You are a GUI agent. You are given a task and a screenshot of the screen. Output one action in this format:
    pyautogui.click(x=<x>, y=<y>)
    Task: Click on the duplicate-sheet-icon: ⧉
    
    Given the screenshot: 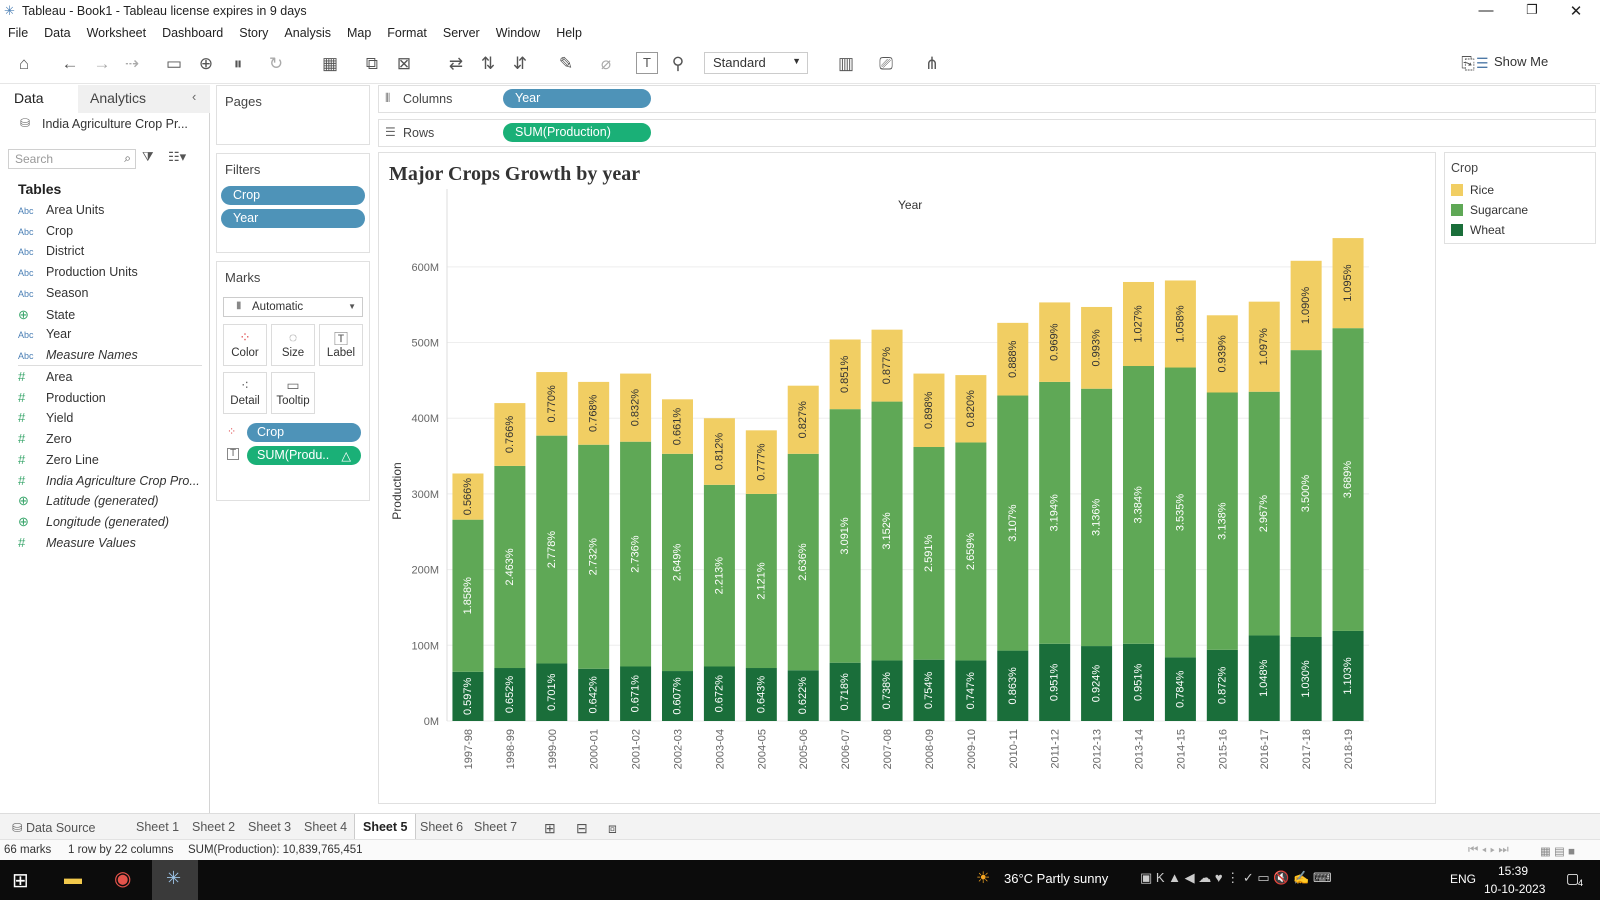 What is the action you would take?
    pyautogui.click(x=372, y=64)
    